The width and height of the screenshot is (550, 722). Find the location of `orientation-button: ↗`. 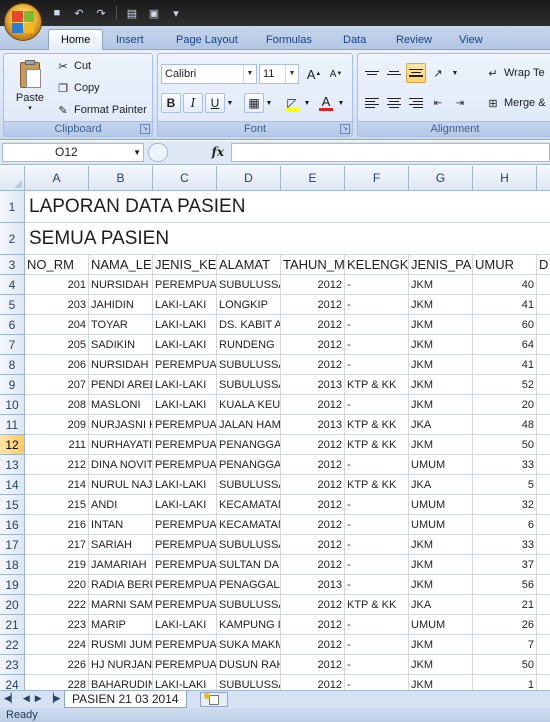

orientation-button: ↗ is located at coordinates (438, 73).